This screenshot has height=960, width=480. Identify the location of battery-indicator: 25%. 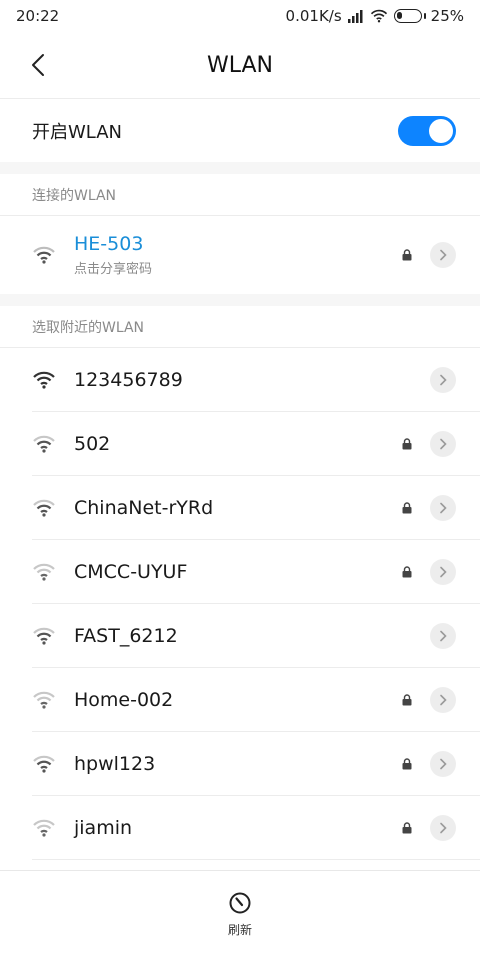
(428, 16).